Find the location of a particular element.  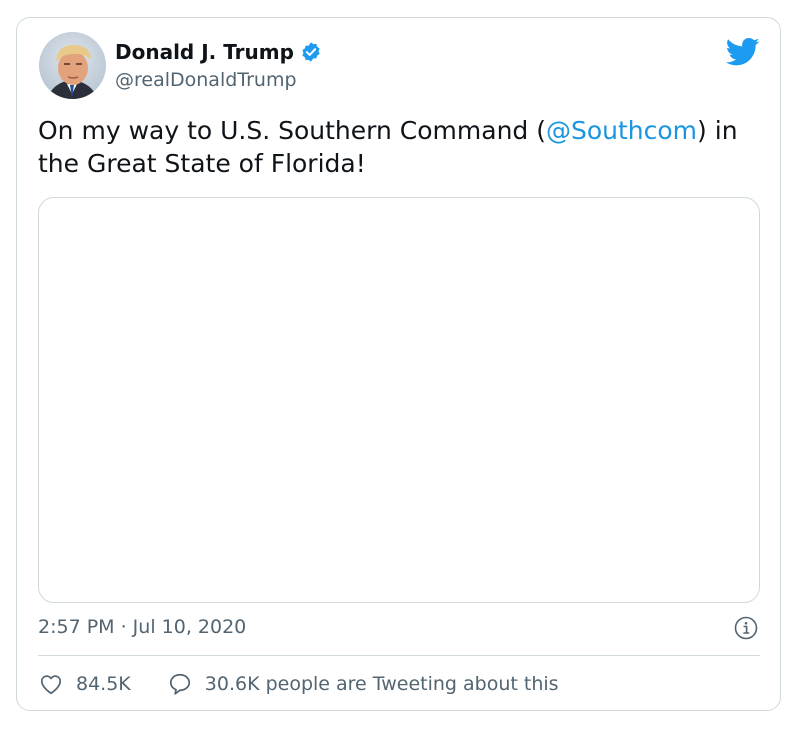

conversation-button: 30.6K people are Tweeting about this is located at coordinates (363, 684).